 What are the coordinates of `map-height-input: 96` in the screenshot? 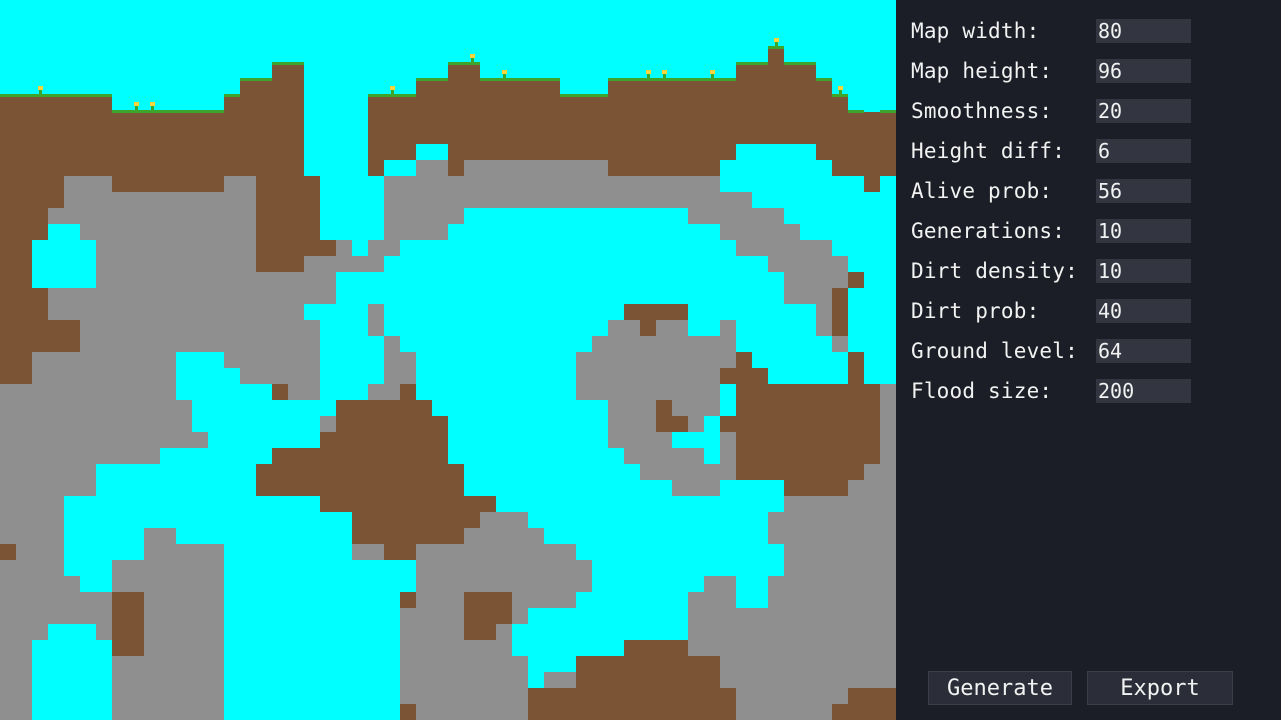 It's located at (1143, 71).